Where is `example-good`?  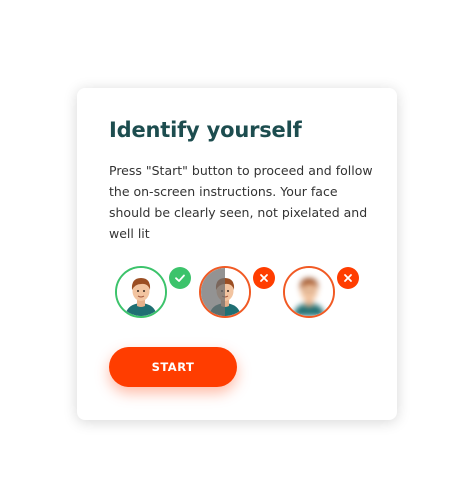
example-good is located at coordinates (157, 294).